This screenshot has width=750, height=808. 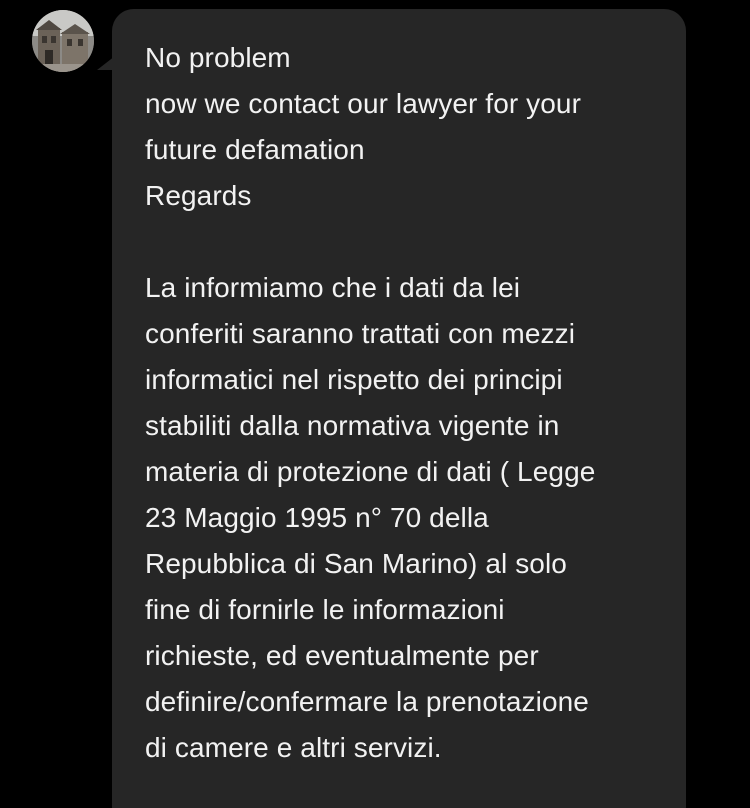 What do you see at coordinates (255, 149) in the screenshot?
I see `message-line: future defamation` at bounding box center [255, 149].